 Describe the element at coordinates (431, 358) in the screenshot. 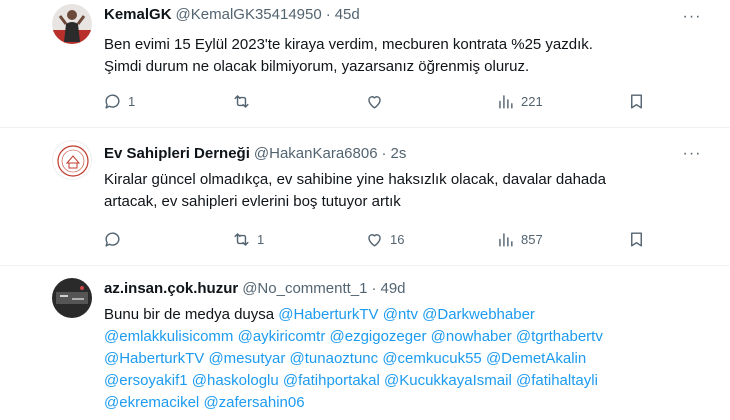

I see `mention-link: @cemkucuk55` at that location.